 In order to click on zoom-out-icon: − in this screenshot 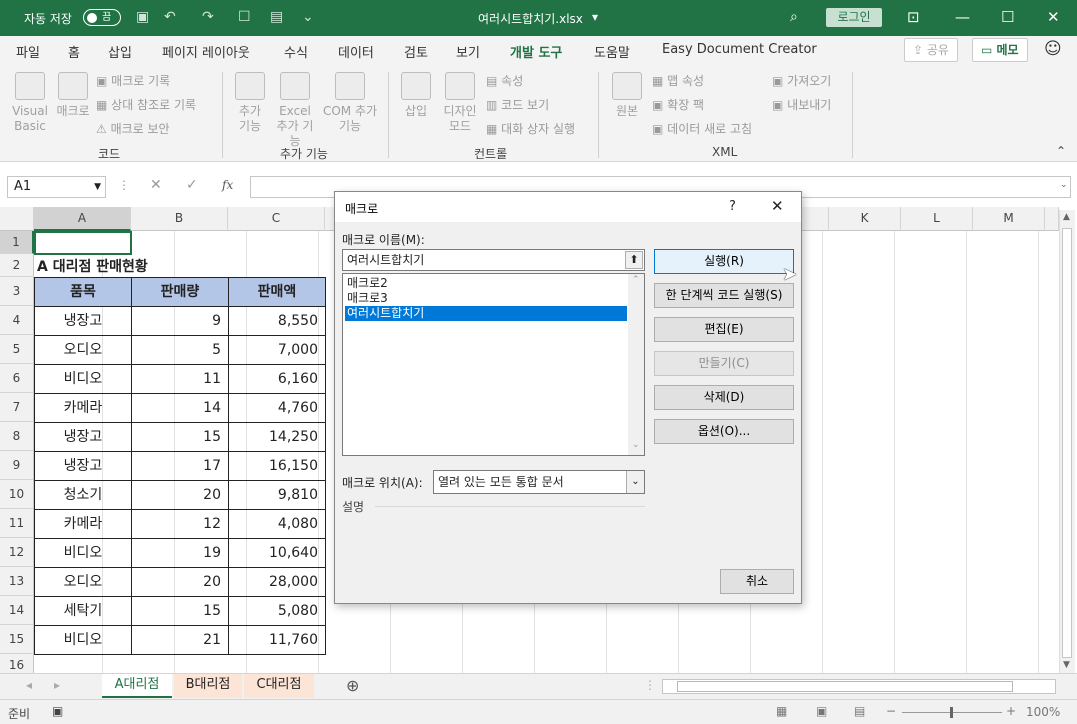, I will do `click(891, 711)`.